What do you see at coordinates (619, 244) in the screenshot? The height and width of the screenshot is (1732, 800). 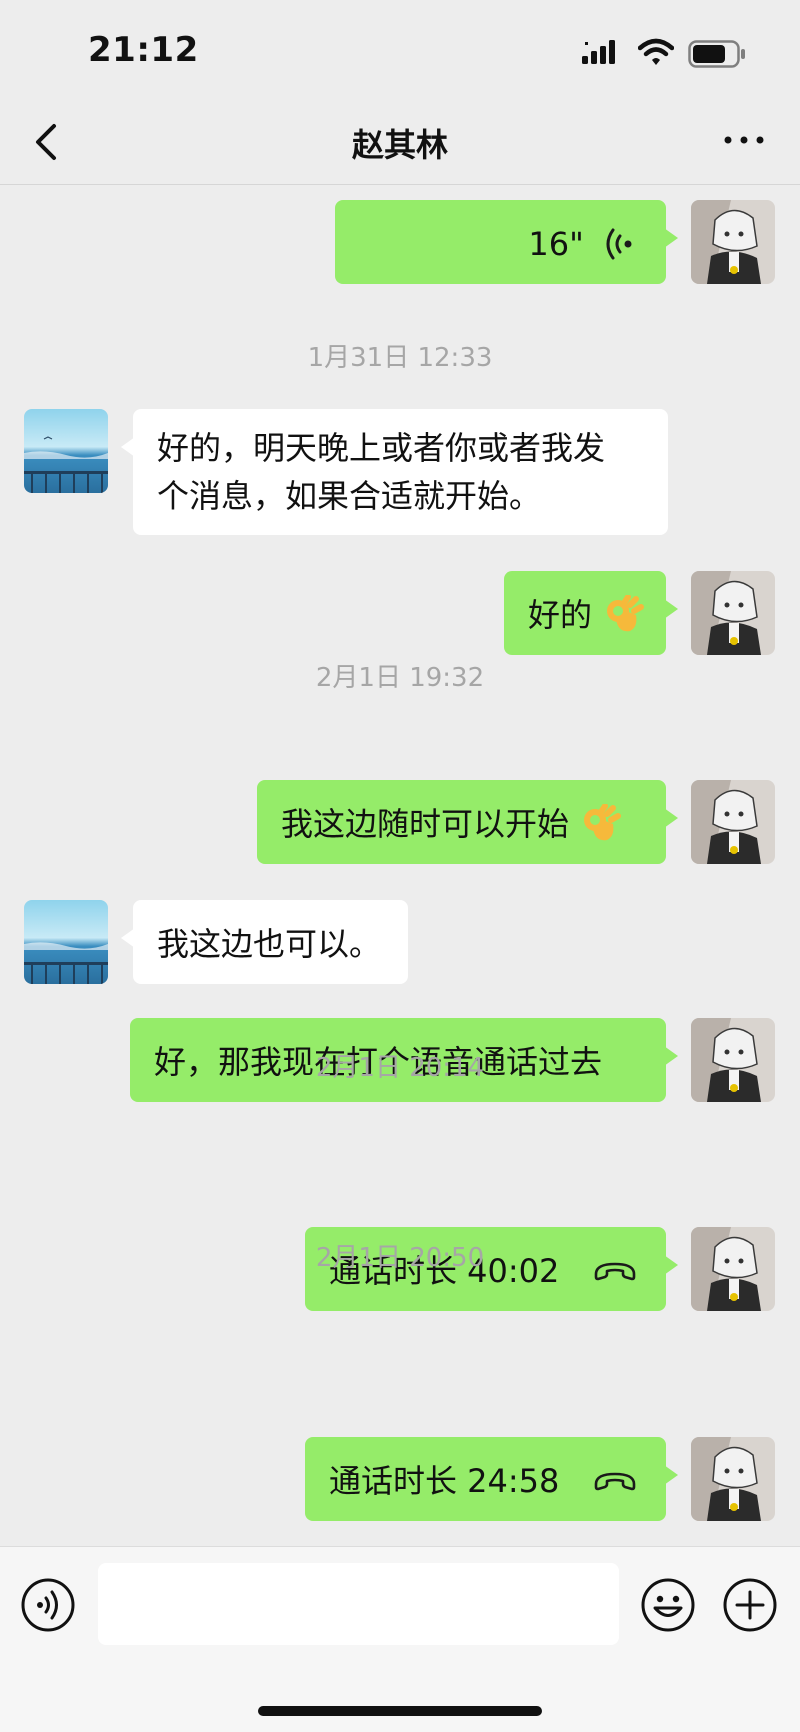 I see `voice-wave-icon` at bounding box center [619, 244].